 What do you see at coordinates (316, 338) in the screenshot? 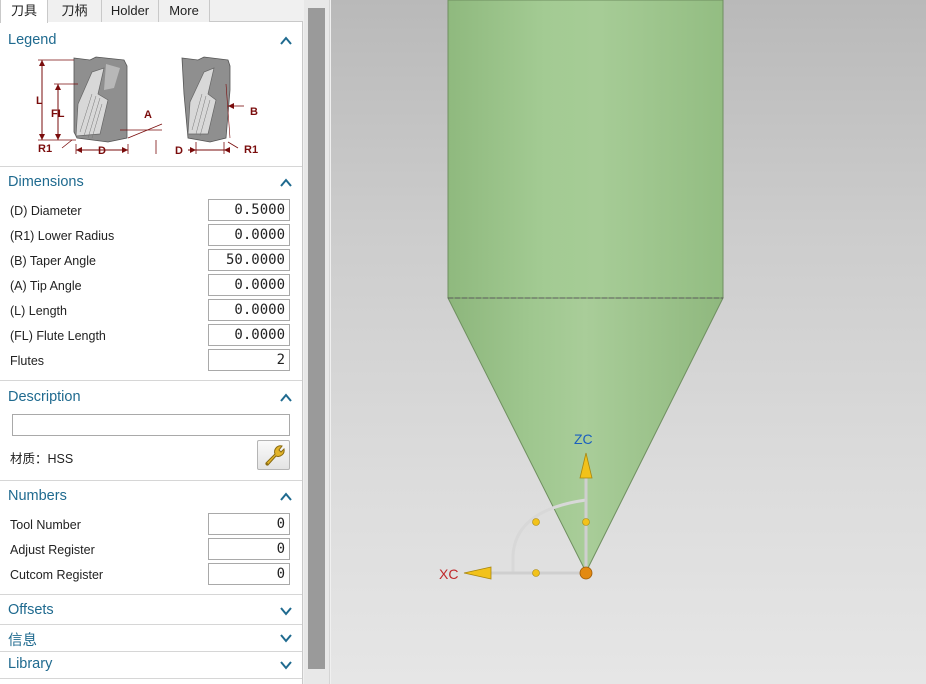
I see `scrollbar-thumb` at bounding box center [316, 338].